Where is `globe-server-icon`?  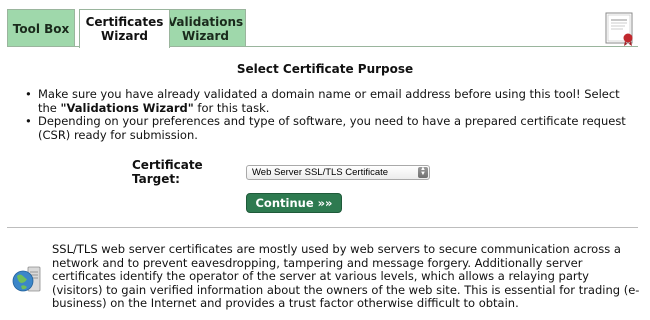 globe-server-icon is located at coordinates (26, 279).